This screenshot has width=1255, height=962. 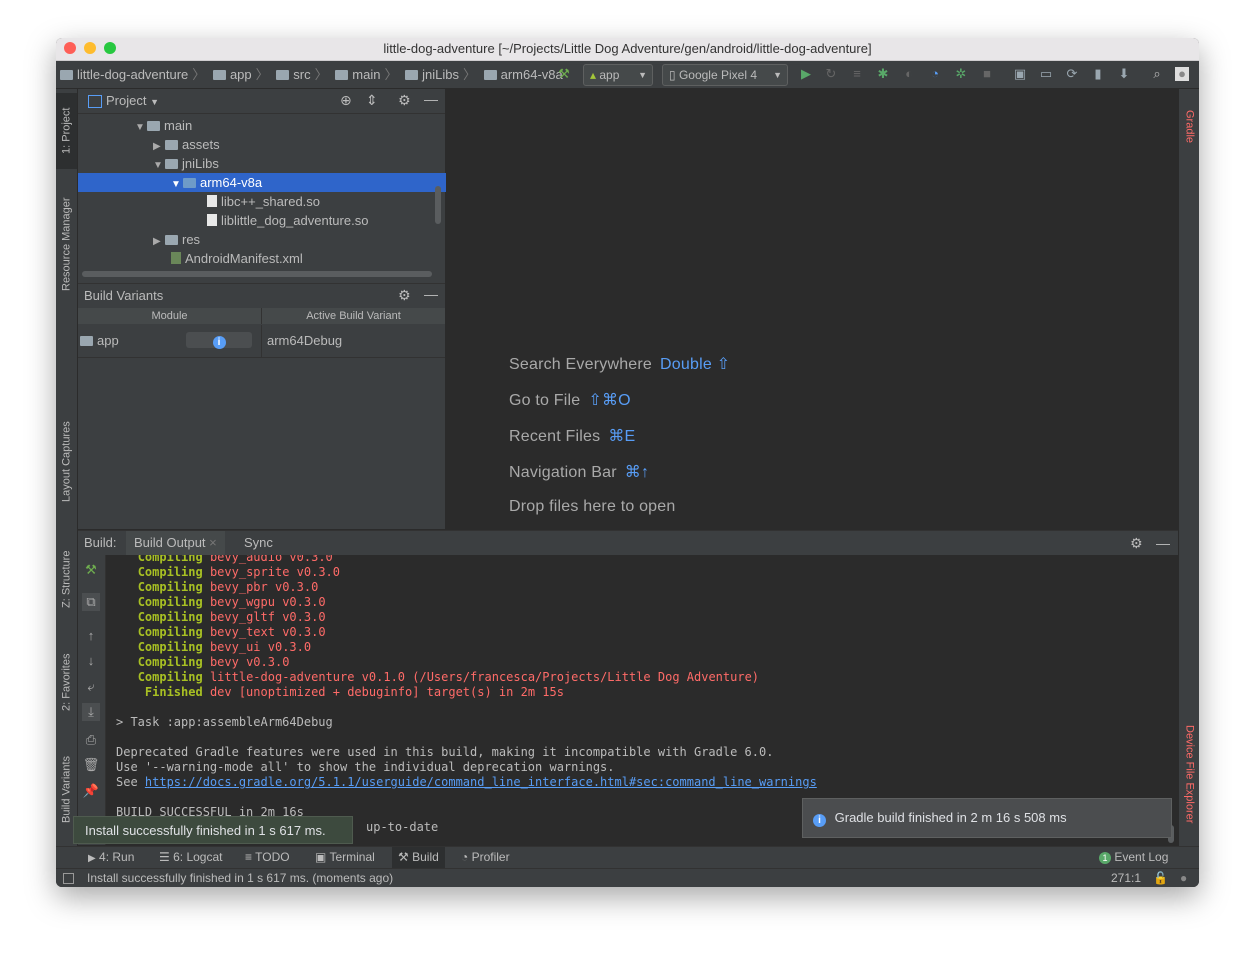 What do you see at coordinates (564, 74) in the screenshot?
I see `make-project-hammer-icon: ⚒` at bounding box center [564, 74].